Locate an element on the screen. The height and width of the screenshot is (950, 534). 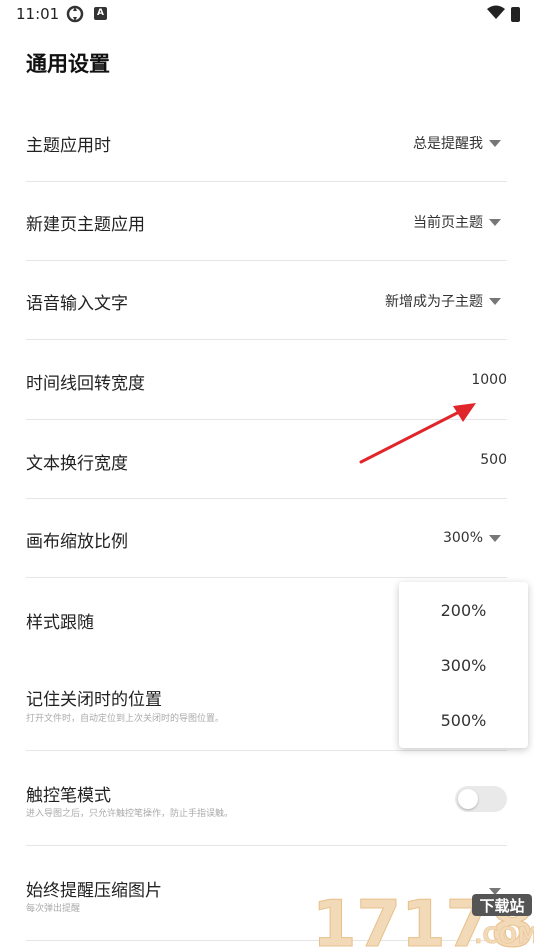
svg-text: .COM is located at coordinates (504, 936).